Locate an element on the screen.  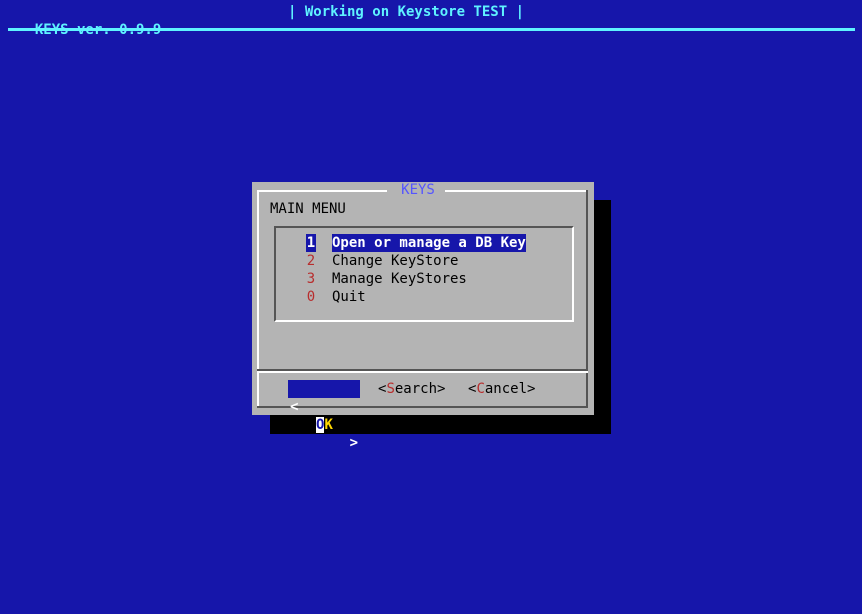
search-button-label: earch is located at coordinates (416, 389).